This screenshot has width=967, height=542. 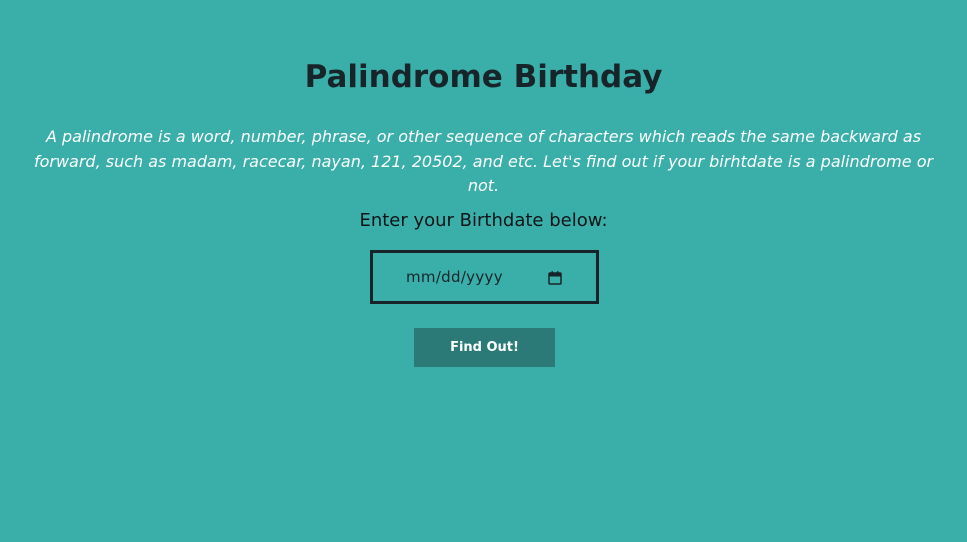 What do you see at coordinates (483, 220) in the screenshot?
I see `birthdate-label: Enter your Birthdate below:` at bounding box center [483, 220].